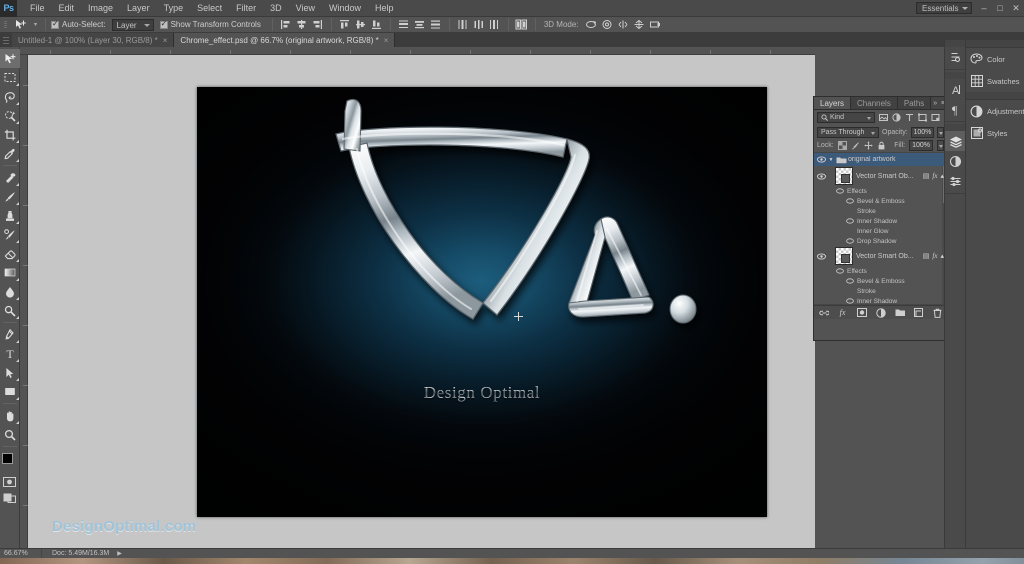 The height and width of the screenshot is (564, 1024). I want to click on move-tool, so click(10, 58).